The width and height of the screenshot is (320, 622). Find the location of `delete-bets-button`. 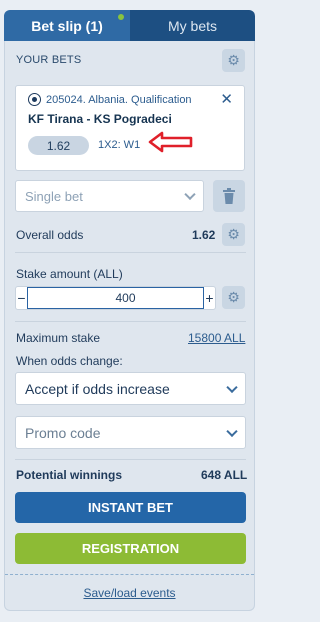

delete-bets-button is located at coordinates (229, 196).